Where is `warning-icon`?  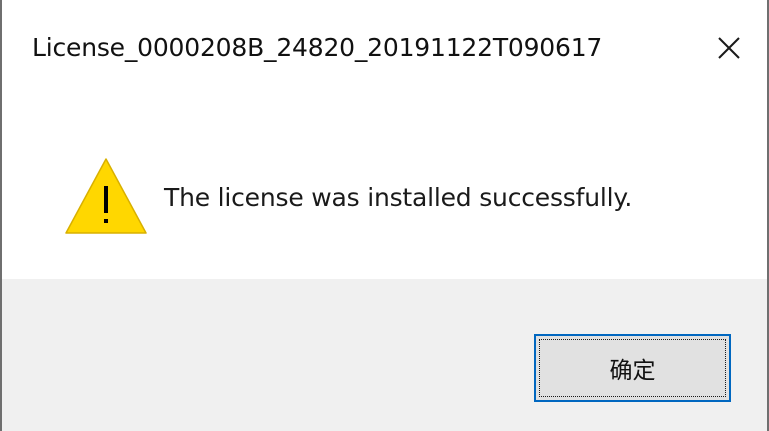 warning-icon is located at coordinates (106, 196).